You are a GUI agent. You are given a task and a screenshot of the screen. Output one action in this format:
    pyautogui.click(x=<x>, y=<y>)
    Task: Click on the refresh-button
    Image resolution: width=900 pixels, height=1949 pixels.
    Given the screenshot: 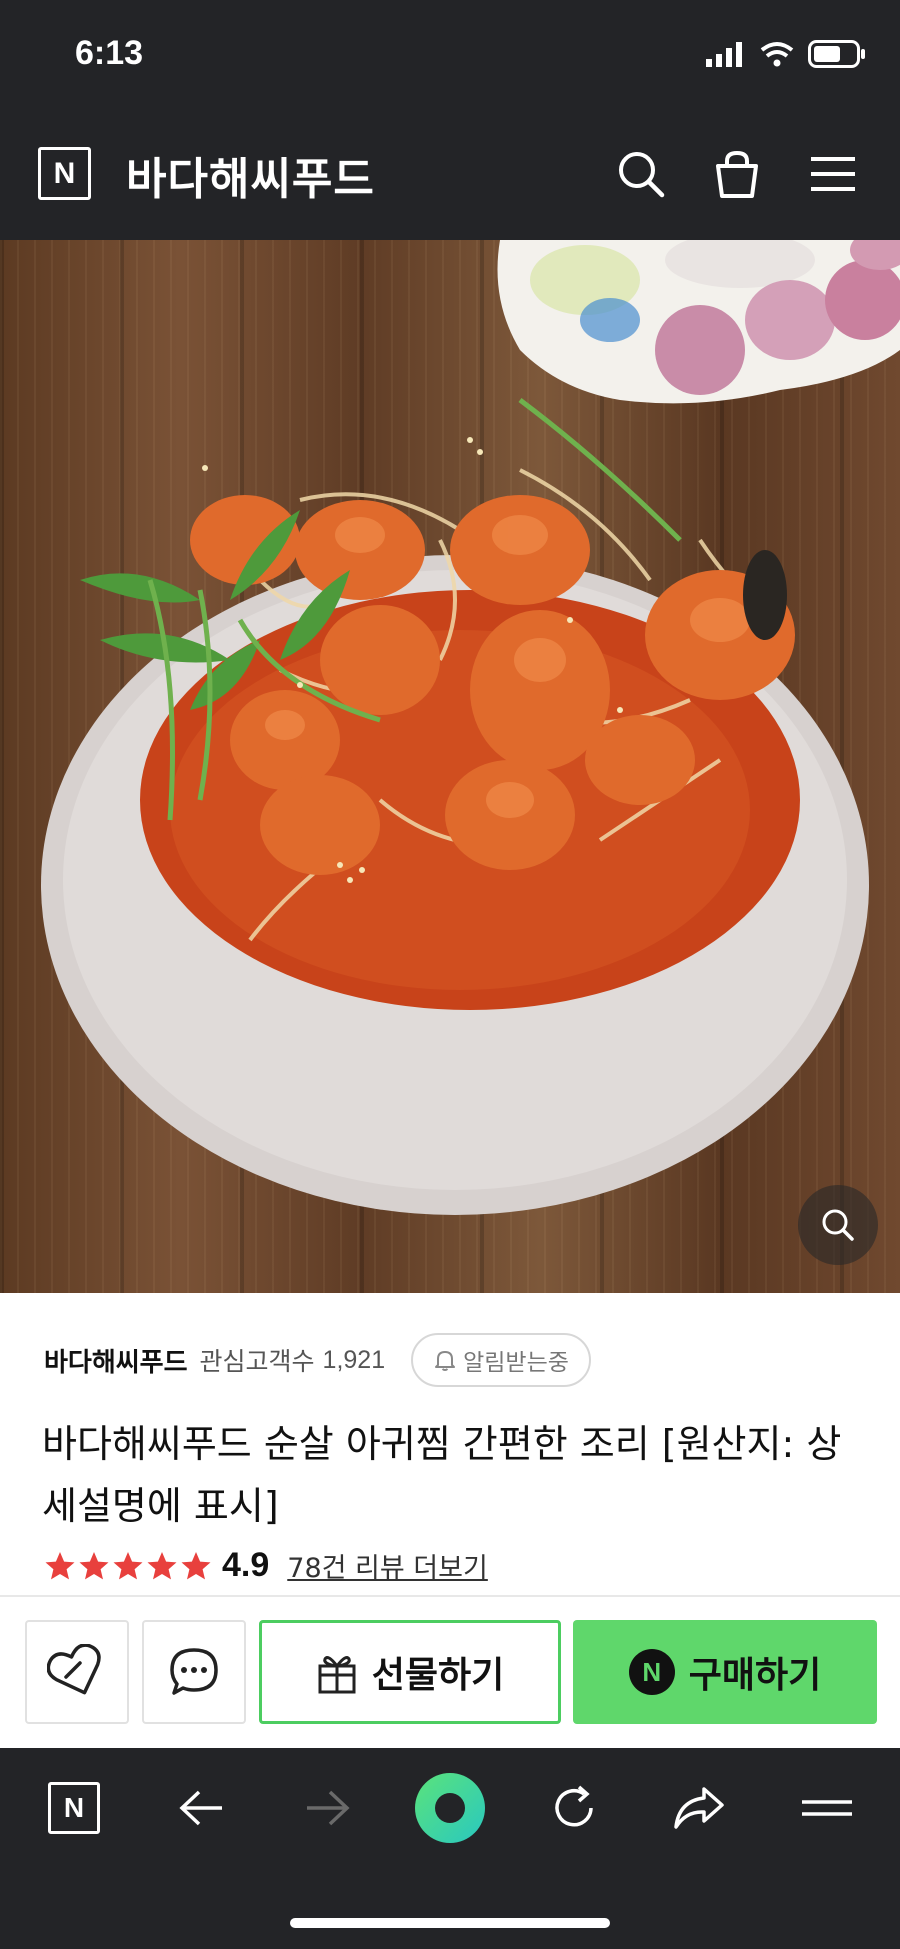 What is the action you would take?
    pyautogui.click(x=574, y=1808)
    